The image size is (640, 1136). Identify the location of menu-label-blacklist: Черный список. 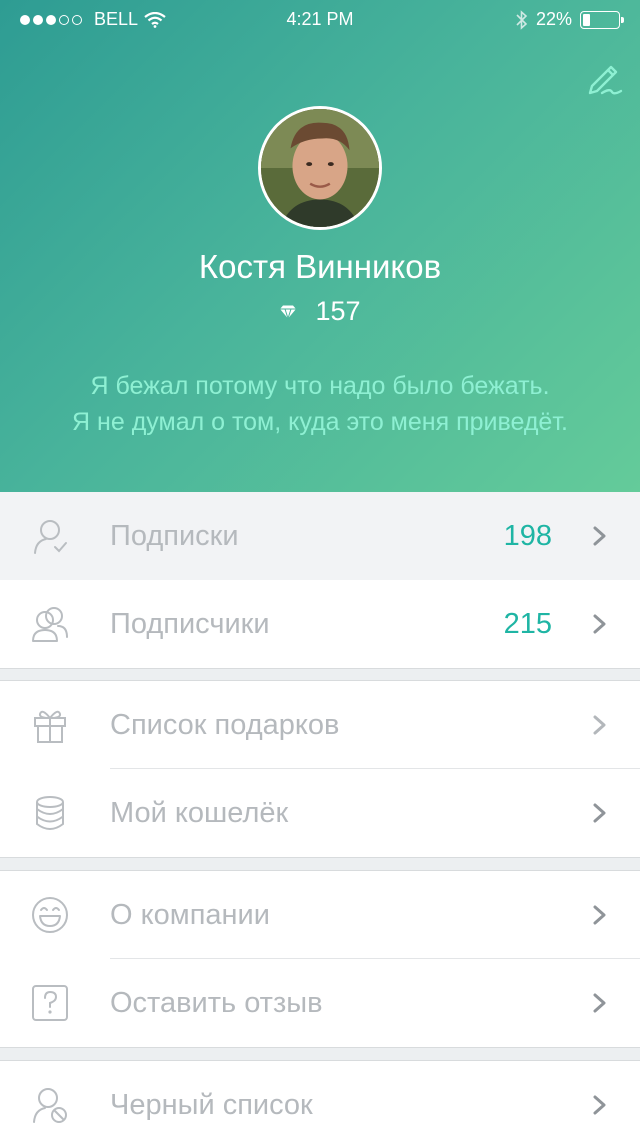
(211, 1105).